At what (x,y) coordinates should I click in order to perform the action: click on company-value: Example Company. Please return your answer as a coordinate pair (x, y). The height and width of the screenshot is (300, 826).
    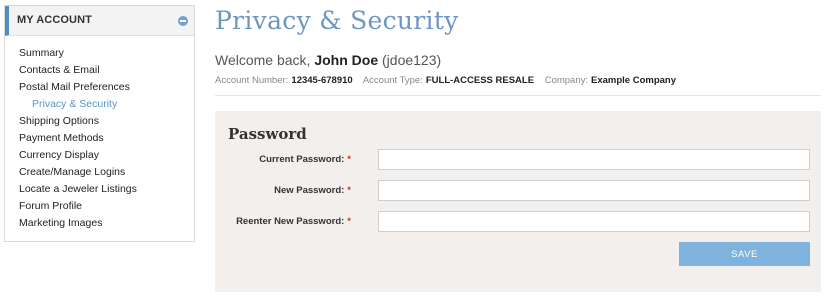
    Looking at the image, I should click on (634, 80).